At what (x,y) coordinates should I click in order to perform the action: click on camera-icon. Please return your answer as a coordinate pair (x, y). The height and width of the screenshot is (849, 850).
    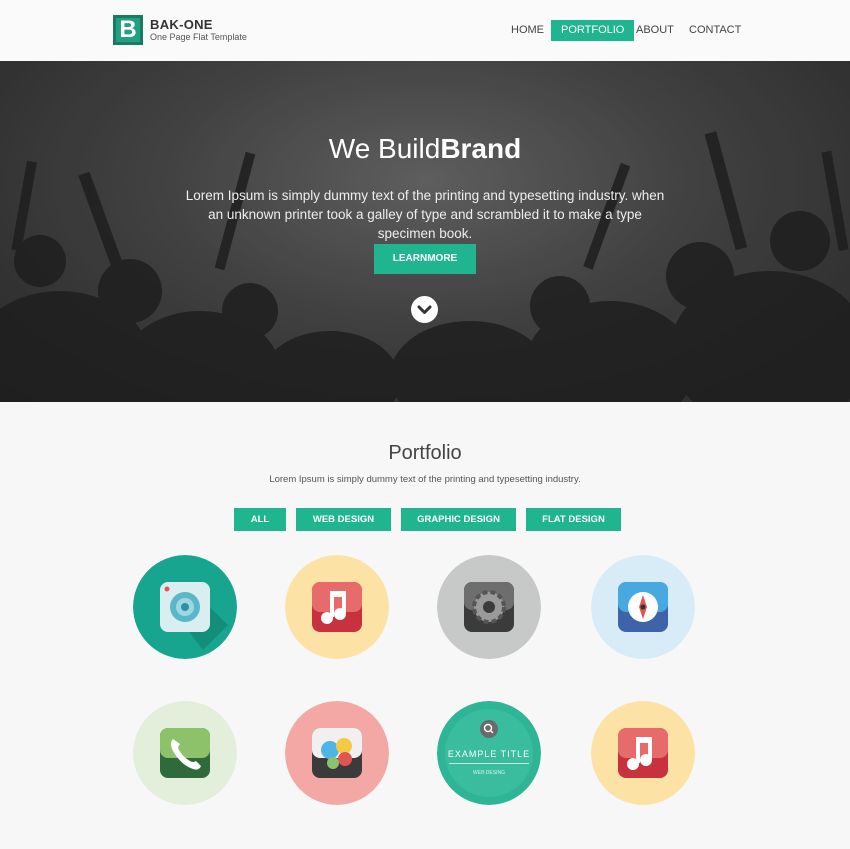
    Looking at the image, I should click on (185, 607).